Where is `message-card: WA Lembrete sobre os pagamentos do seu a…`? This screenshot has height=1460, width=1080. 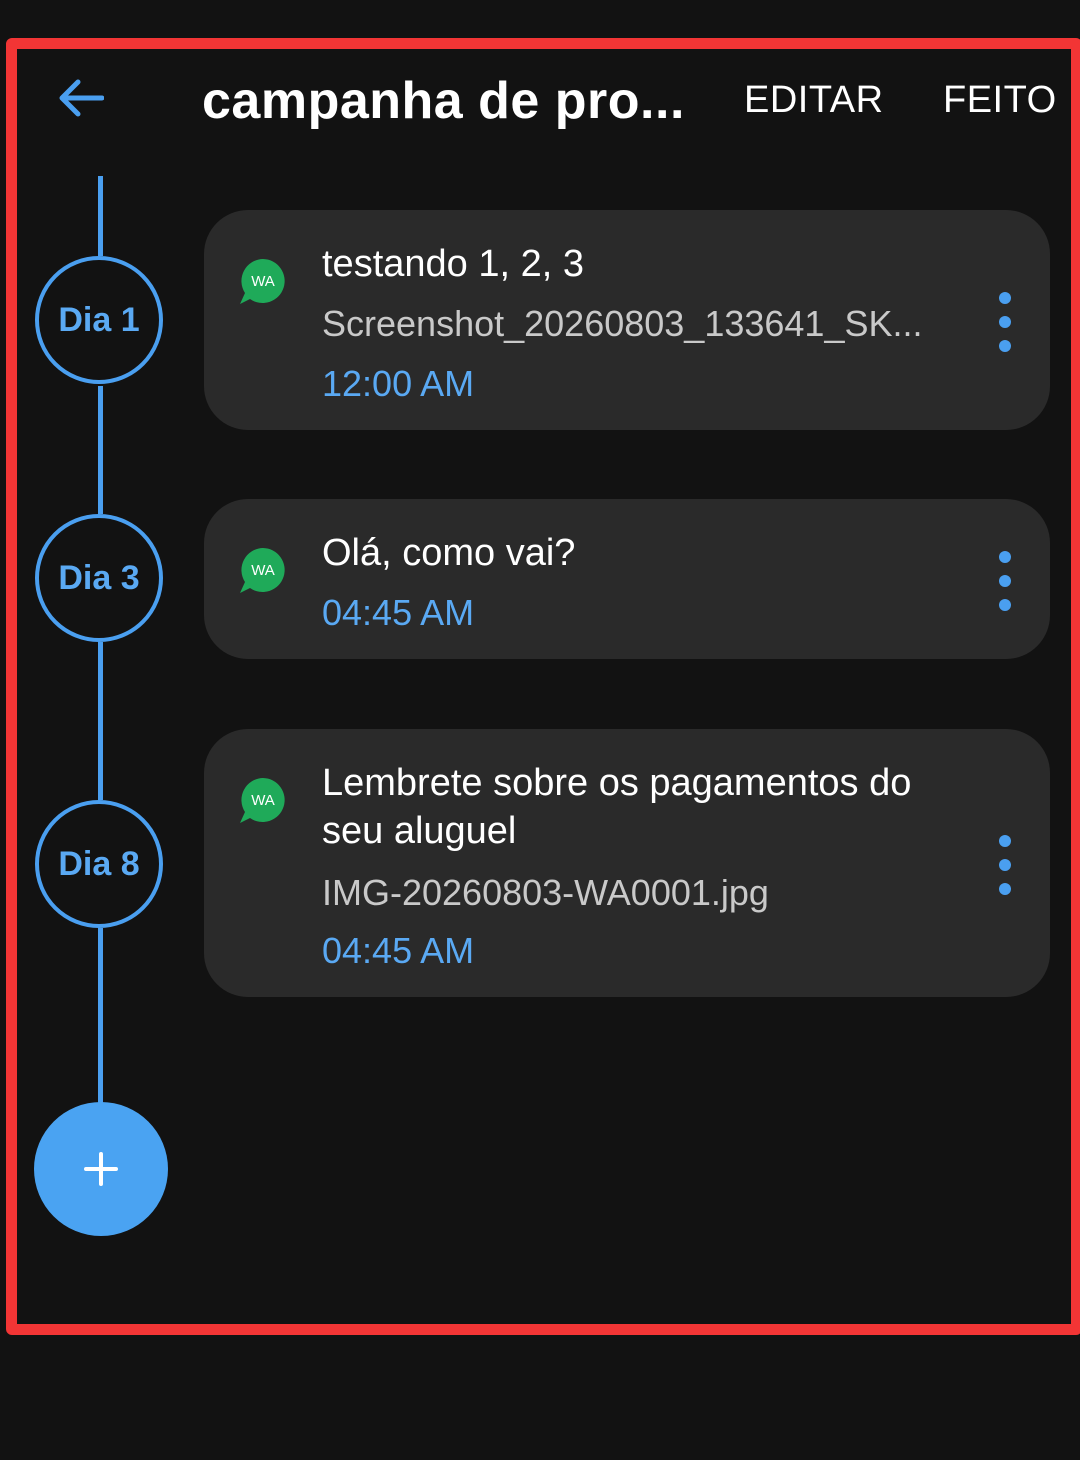 message-card: WA Lembrete sobre os pagamentos do seu a… is located at coordinates (627, 863).